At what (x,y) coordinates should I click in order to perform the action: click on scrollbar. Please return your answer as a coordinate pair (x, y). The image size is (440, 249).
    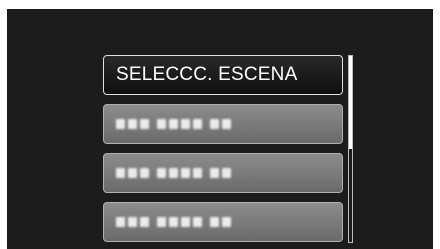
    Looking at the image, I should click on (350, 149).